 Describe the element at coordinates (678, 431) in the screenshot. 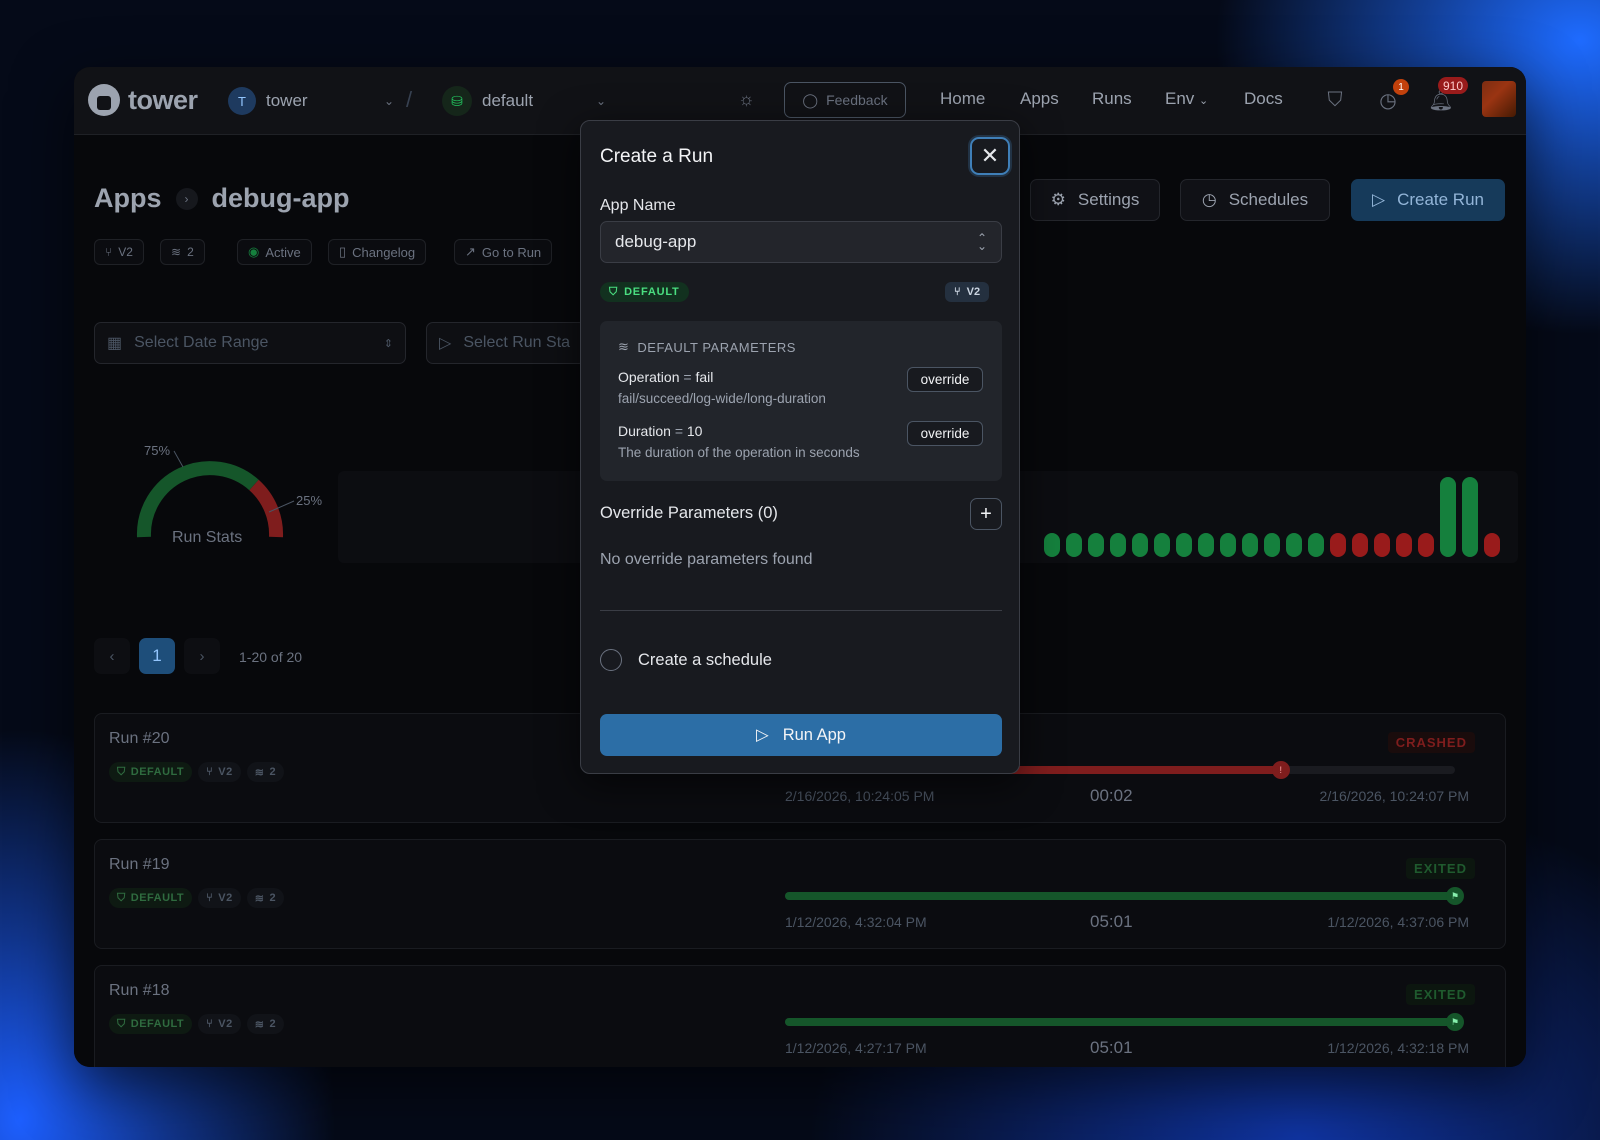

I see `equals-sign: =` at that location.